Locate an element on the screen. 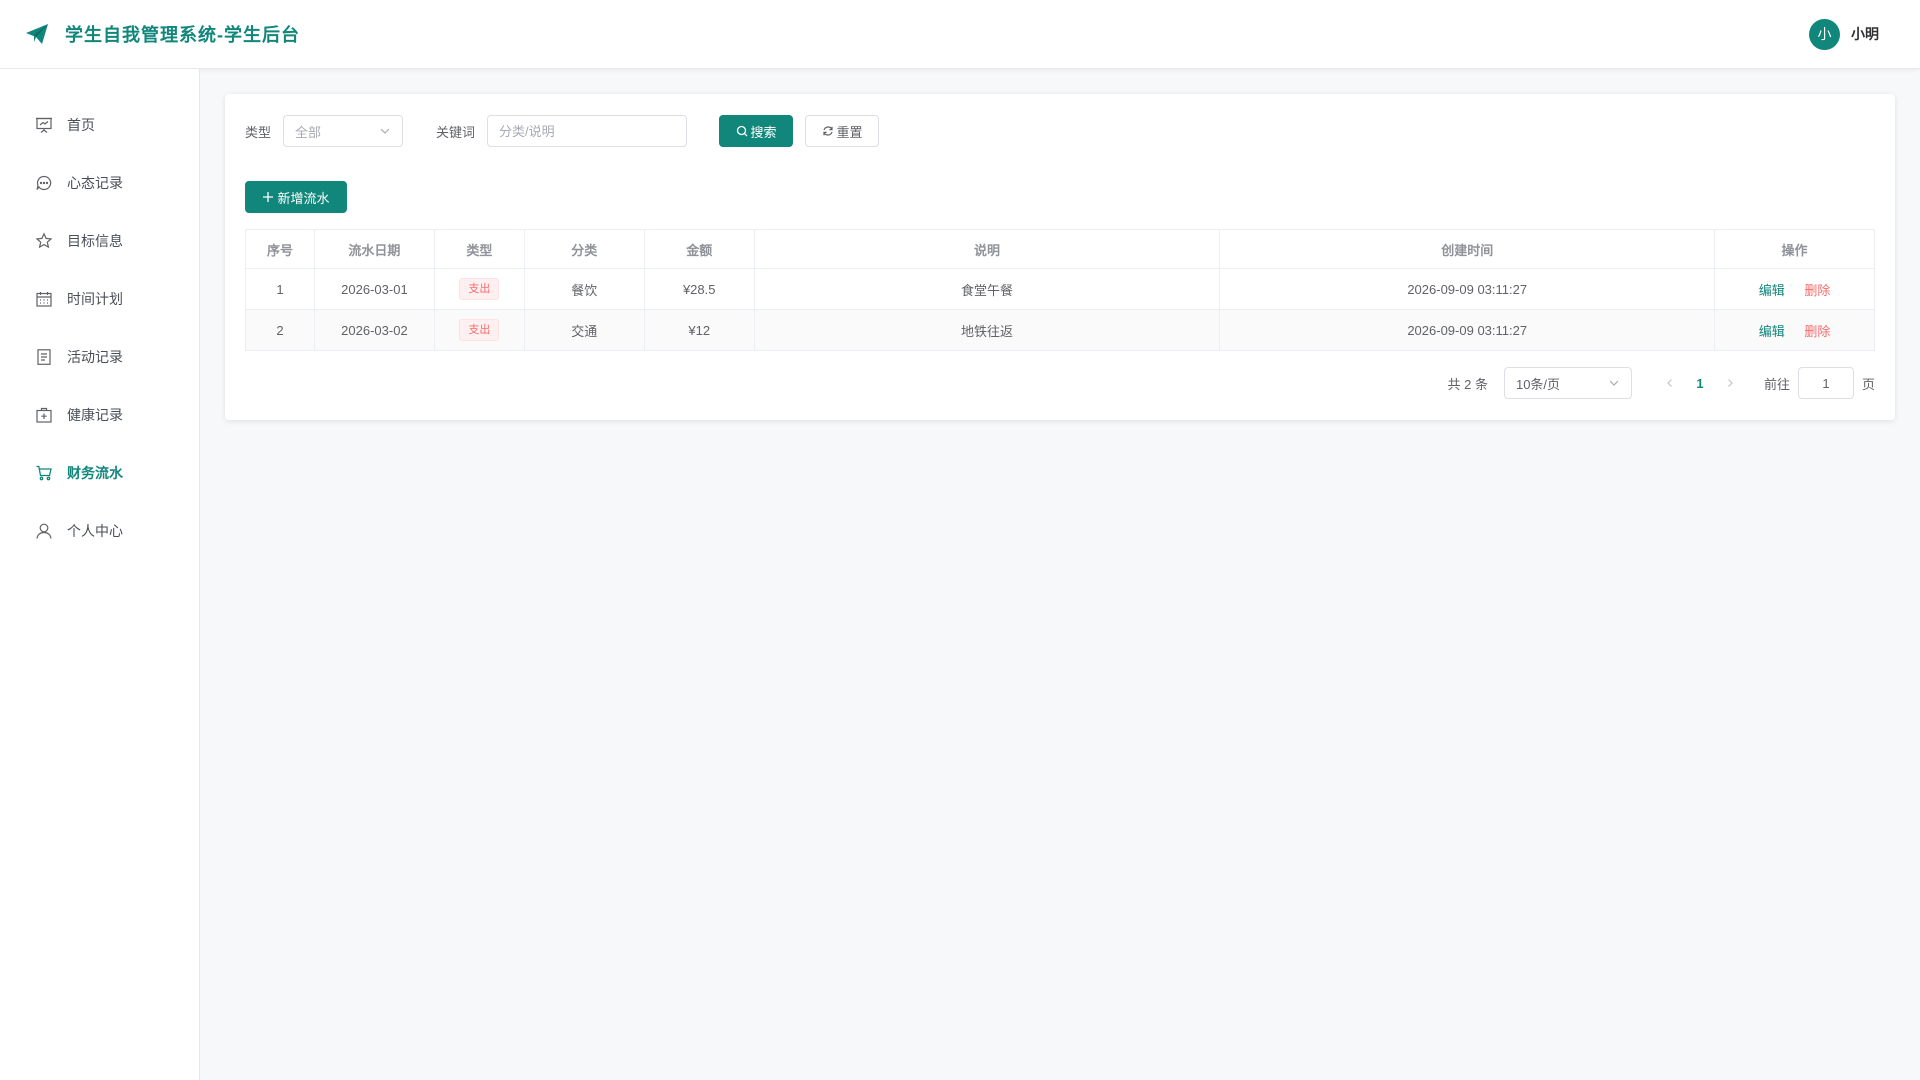  prev-page-button is located at coordinates (1670, 383).